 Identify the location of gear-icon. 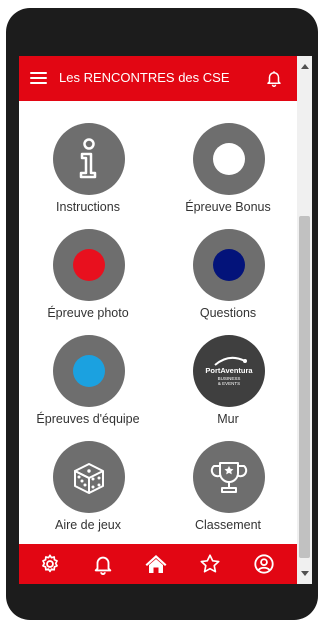
(50, 563).